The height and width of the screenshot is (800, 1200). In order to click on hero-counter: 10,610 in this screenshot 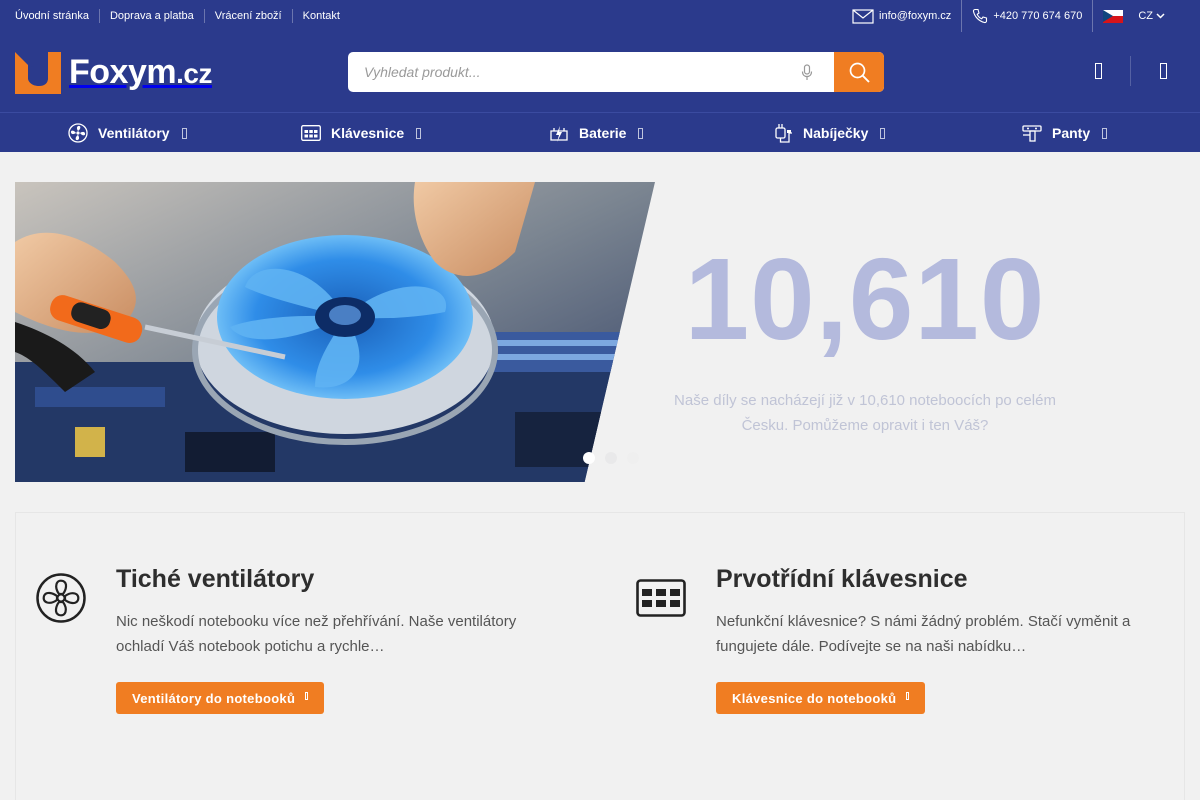, I will do `click(865, 299)`.